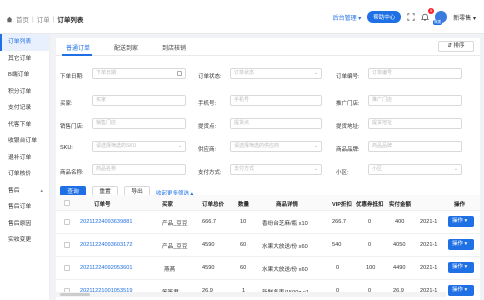 The image size is (484, 300). I want to click on sidebar-item-refund-orders: 退补订单, so click(24, 158).